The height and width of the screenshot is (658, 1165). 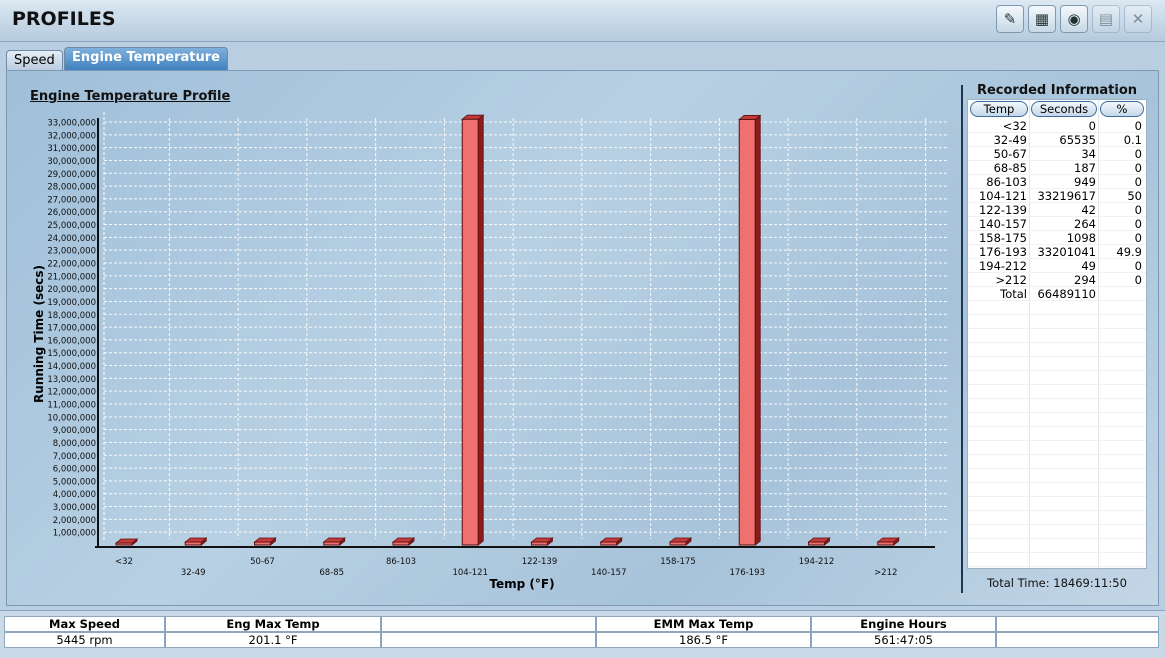 I want to click on cell-seconds: 33219617, so click(x=1066, y=196).